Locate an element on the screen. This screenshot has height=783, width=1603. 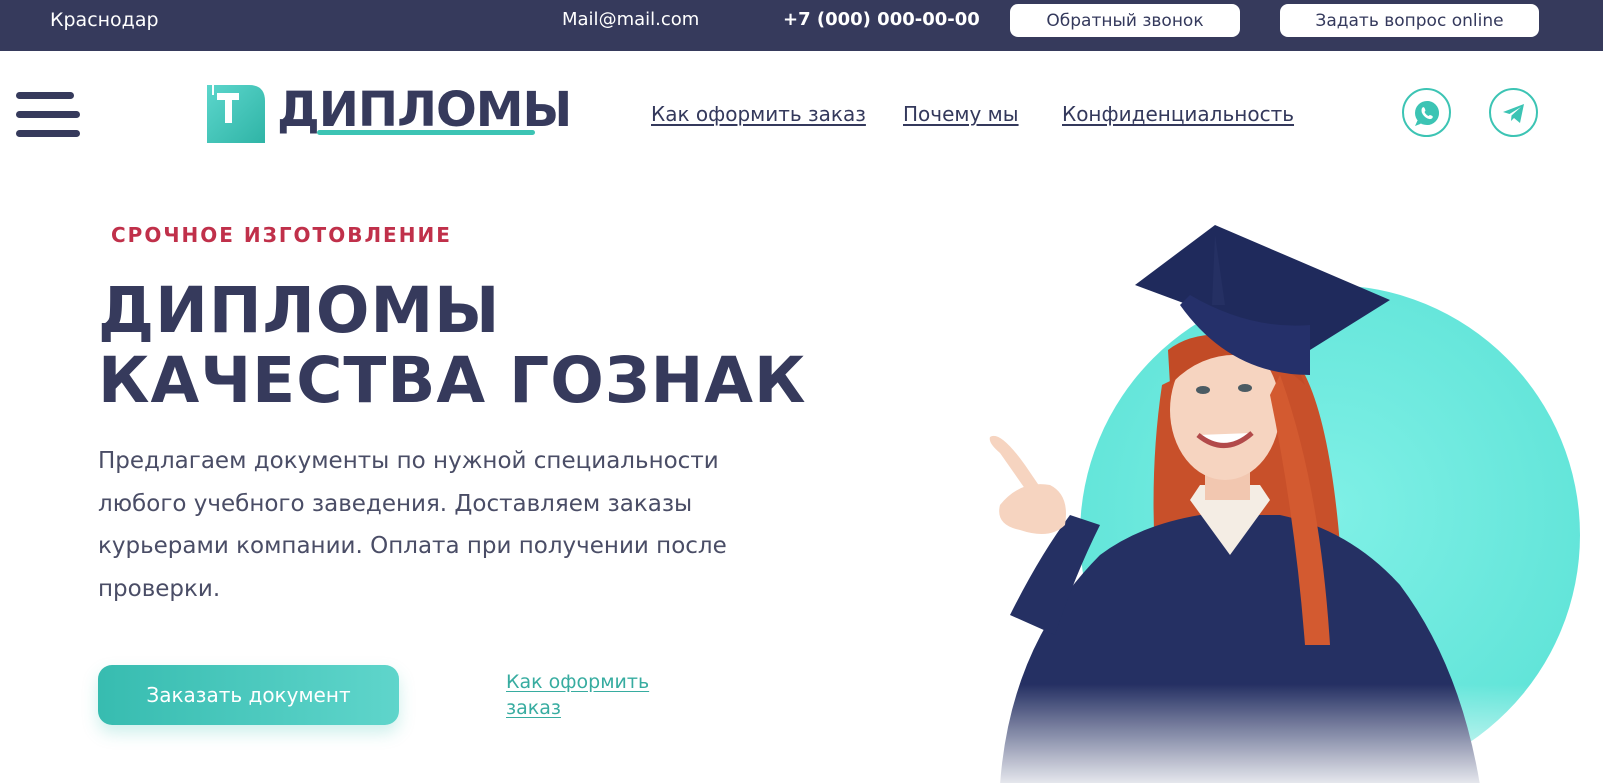
whatsapp-button is located at coordinates (1426, 112).